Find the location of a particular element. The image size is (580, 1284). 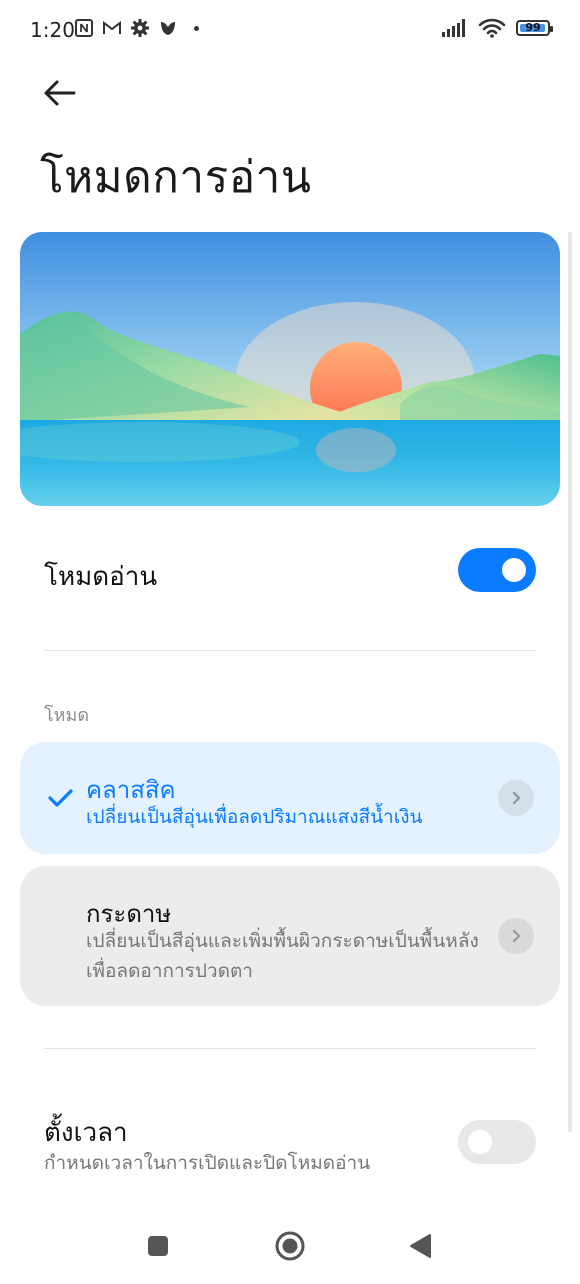

nfc-icon is located at coordinates (84, 28).